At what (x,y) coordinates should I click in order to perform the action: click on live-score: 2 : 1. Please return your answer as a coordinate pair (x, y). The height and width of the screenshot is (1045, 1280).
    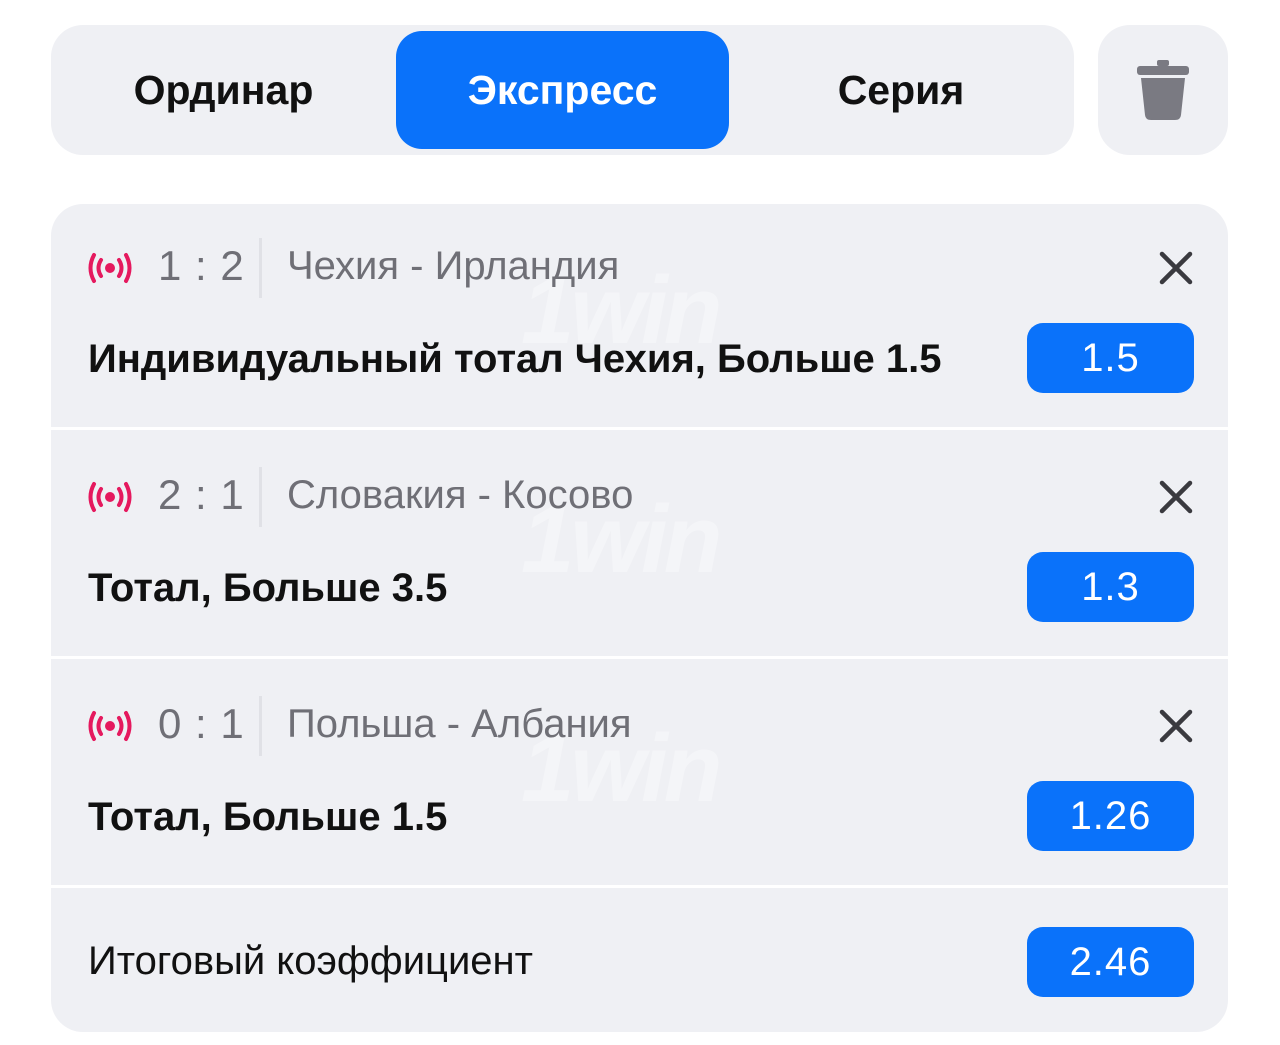
    Looking at the image, I should click on (201, 494).